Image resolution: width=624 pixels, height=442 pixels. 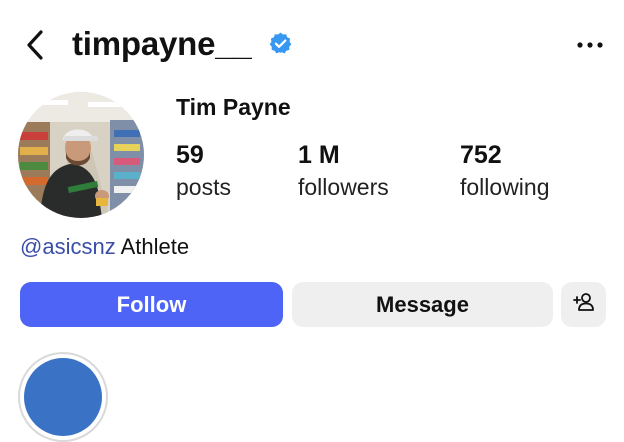 What do you see at coordinates (68, 246) in the screenshot?
I see `bio-mention-link: @asicsnz` at bounding box center [68, 246].